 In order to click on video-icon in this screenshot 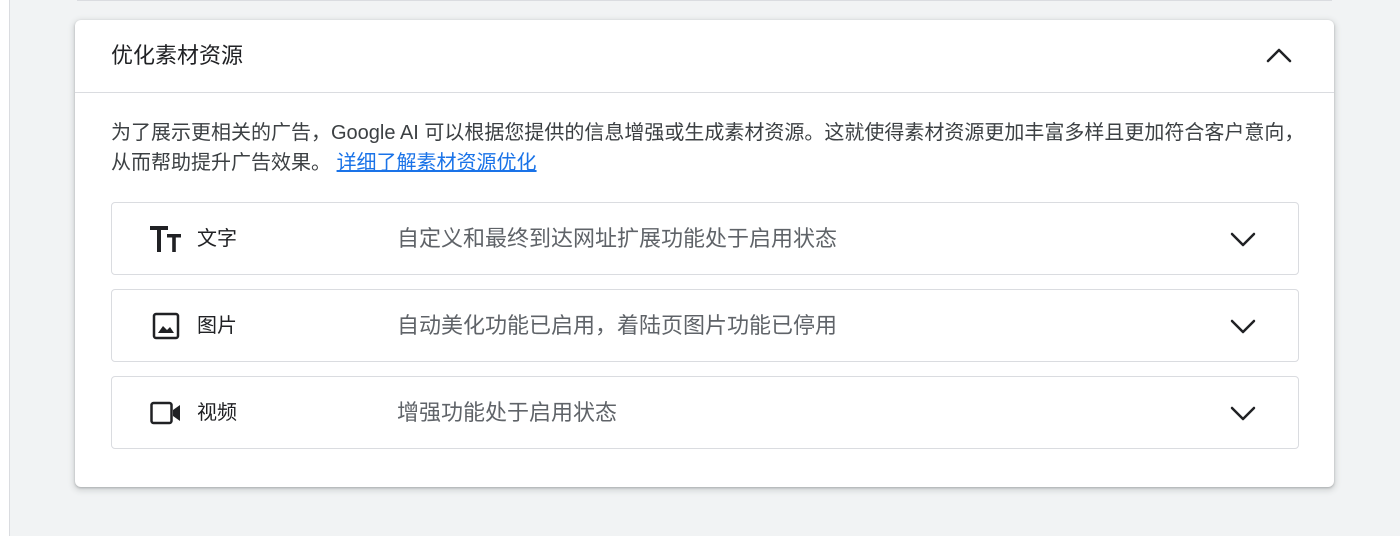, I will do `click(166, 413)`.